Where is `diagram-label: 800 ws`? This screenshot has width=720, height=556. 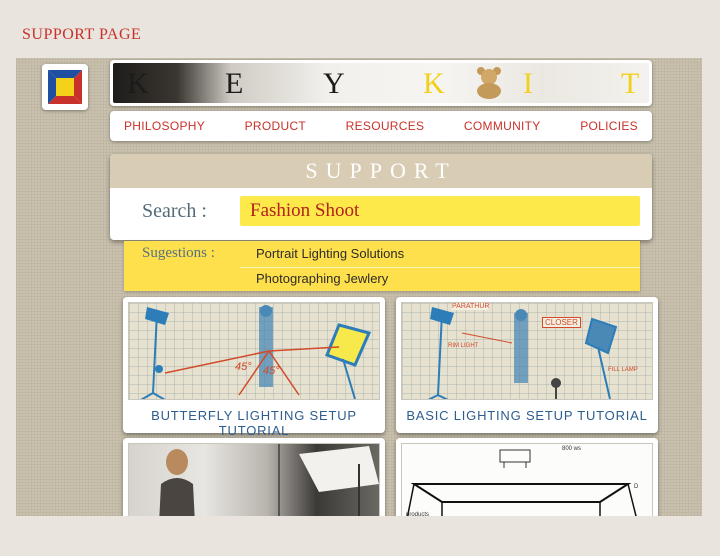 diagram-label: 800 ws is located at coordinates (572, 449).